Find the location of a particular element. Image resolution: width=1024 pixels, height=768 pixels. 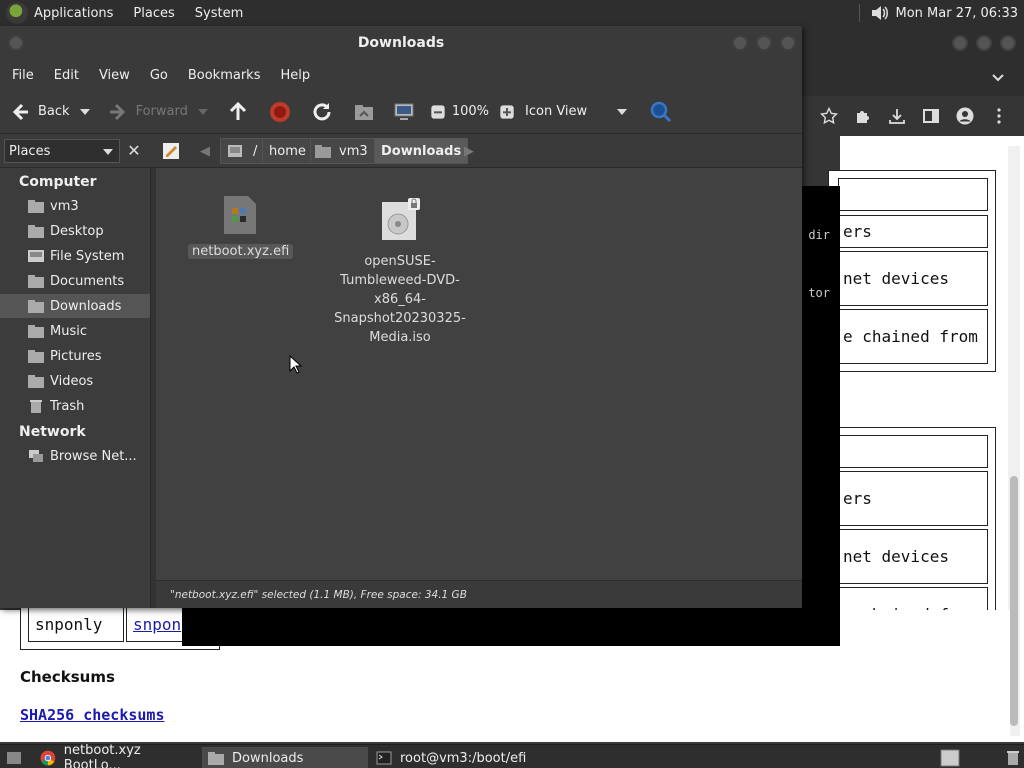

crumb-home: home is located at coordinates (287, 151).